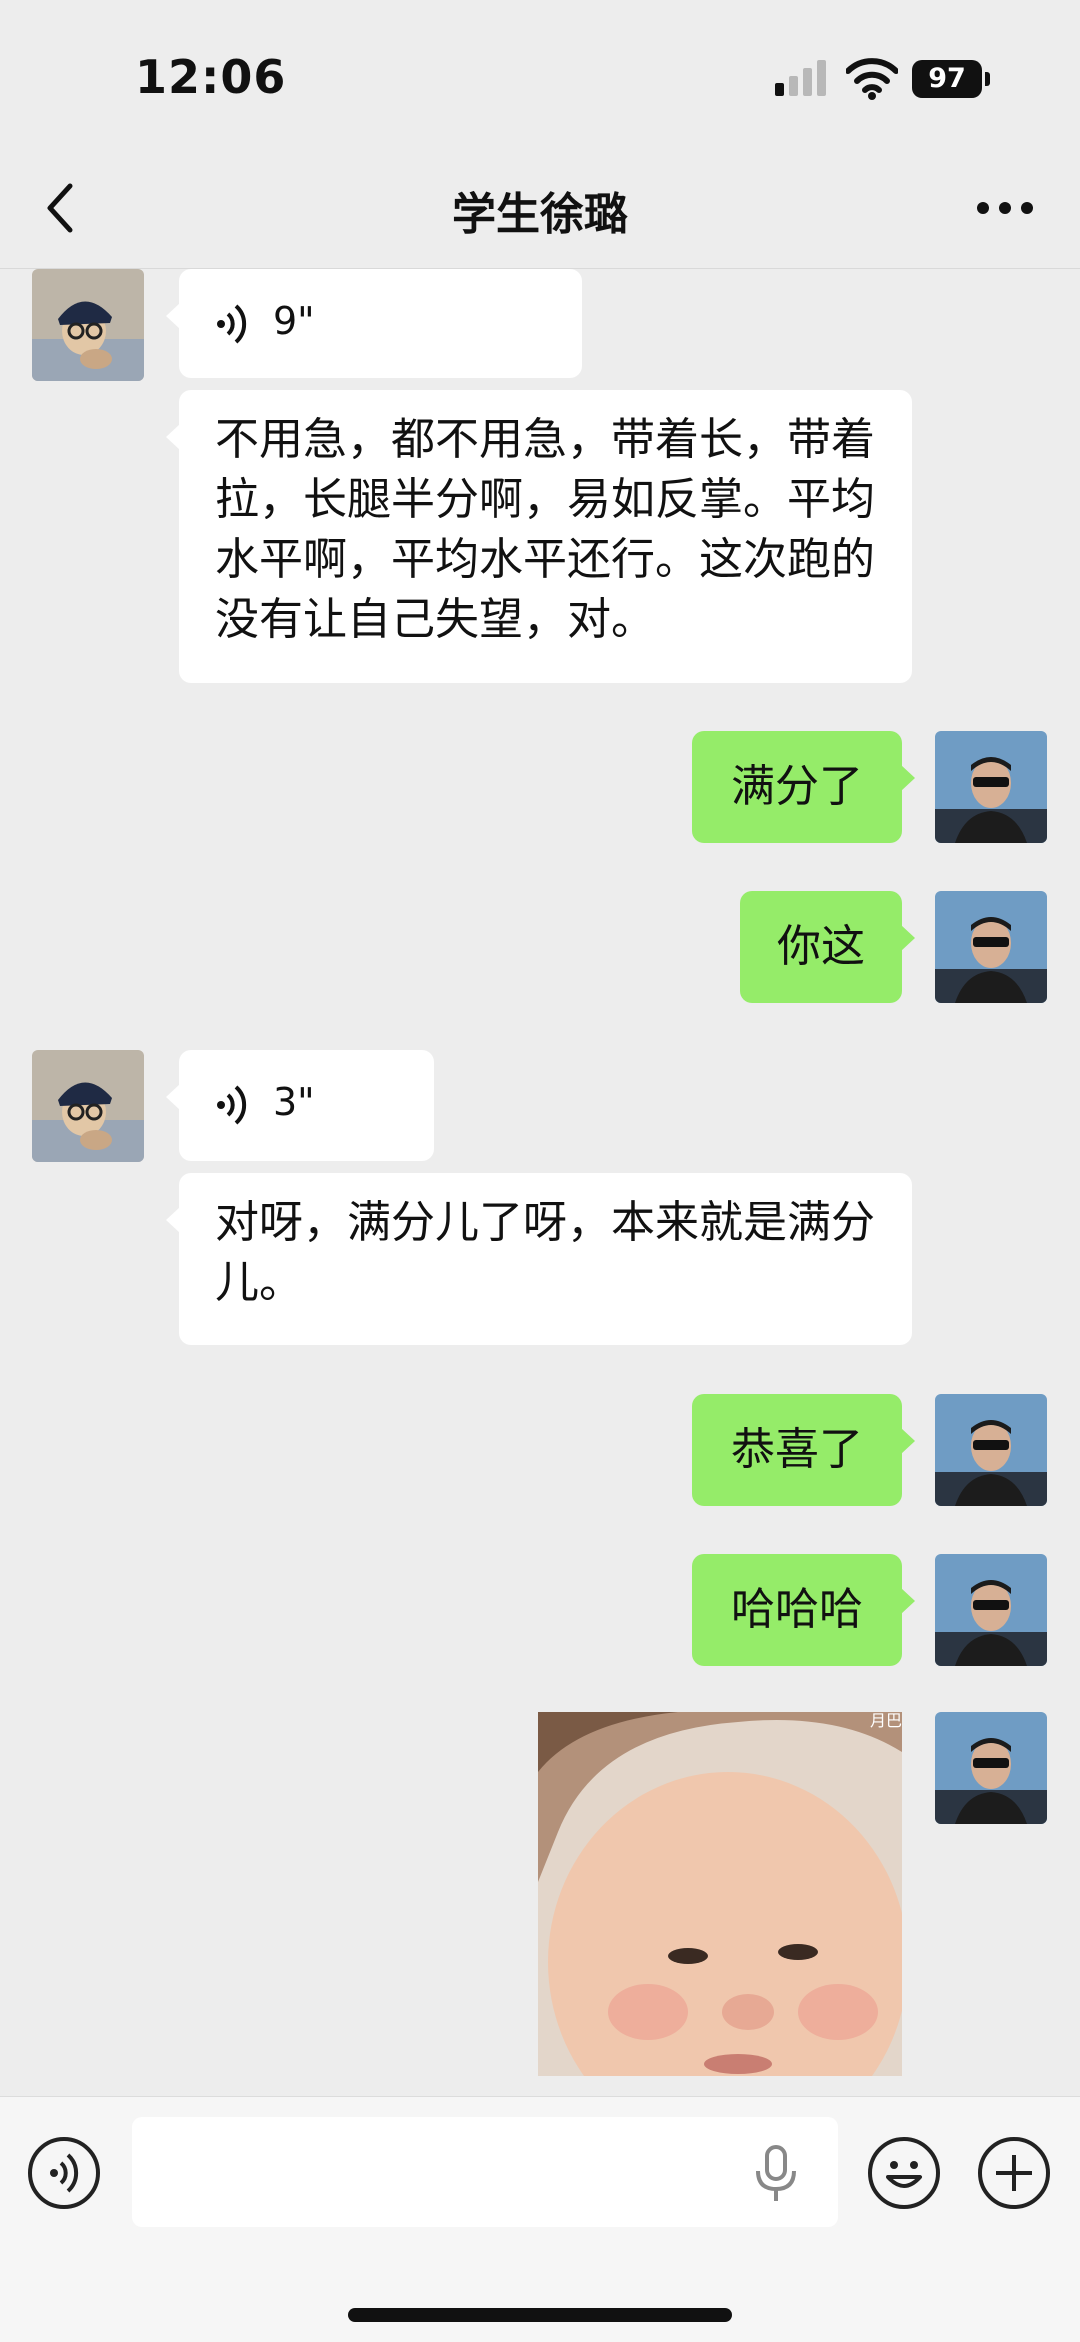 The width and height of the screenshot is (1080, 2342). I want to click on navigation-bar: 学生徐璐, so click(540, 209).